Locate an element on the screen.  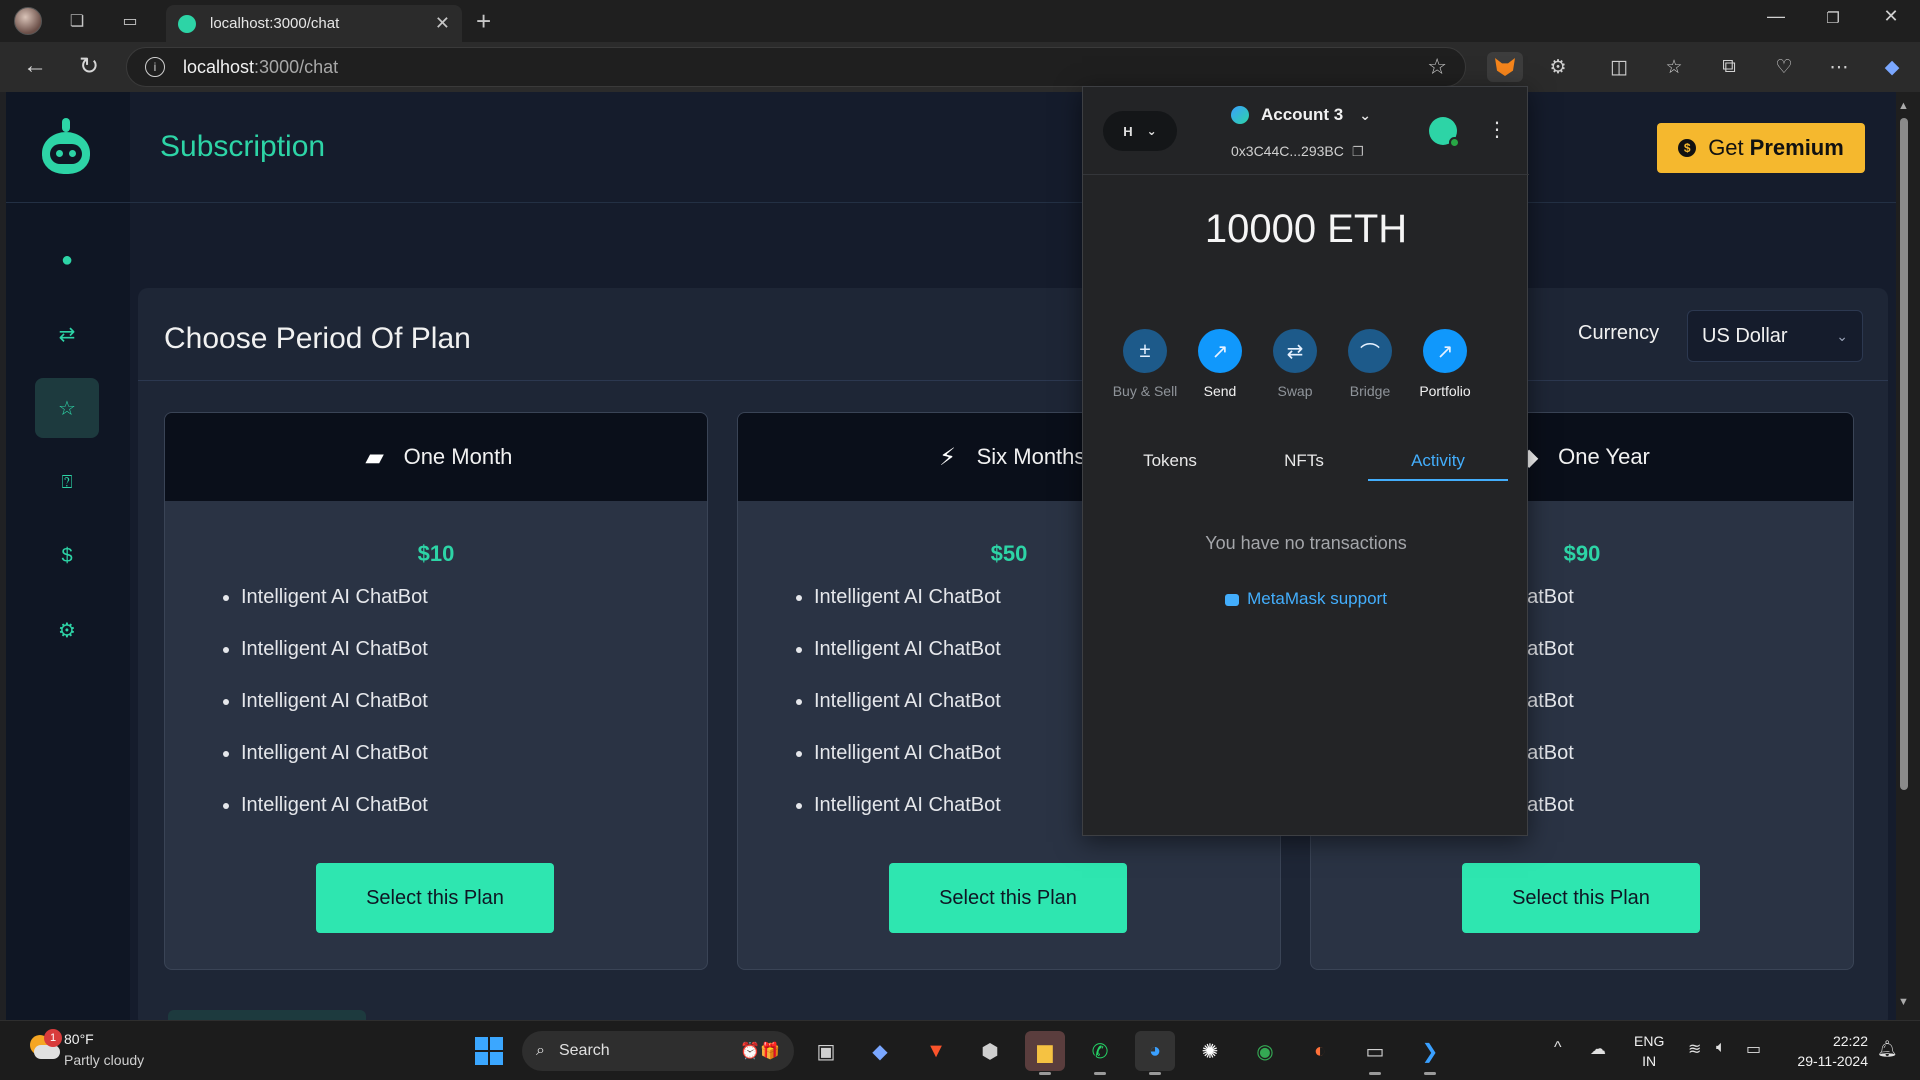
tab-favicon-icon is located at coordinates (187, 23).